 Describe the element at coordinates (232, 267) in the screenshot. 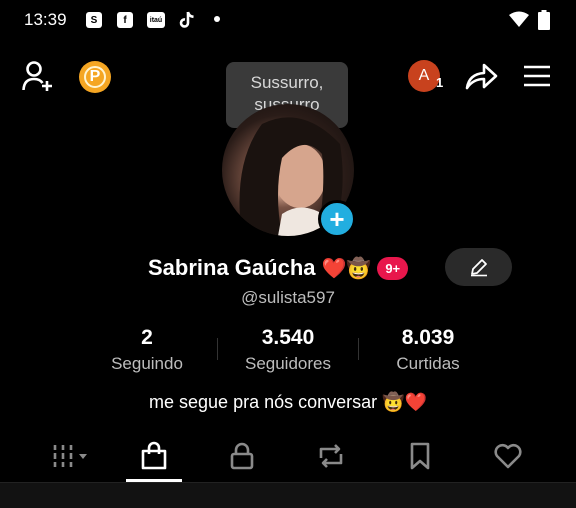

I see `profile-name: Sabrina Gaúcha` at that location.